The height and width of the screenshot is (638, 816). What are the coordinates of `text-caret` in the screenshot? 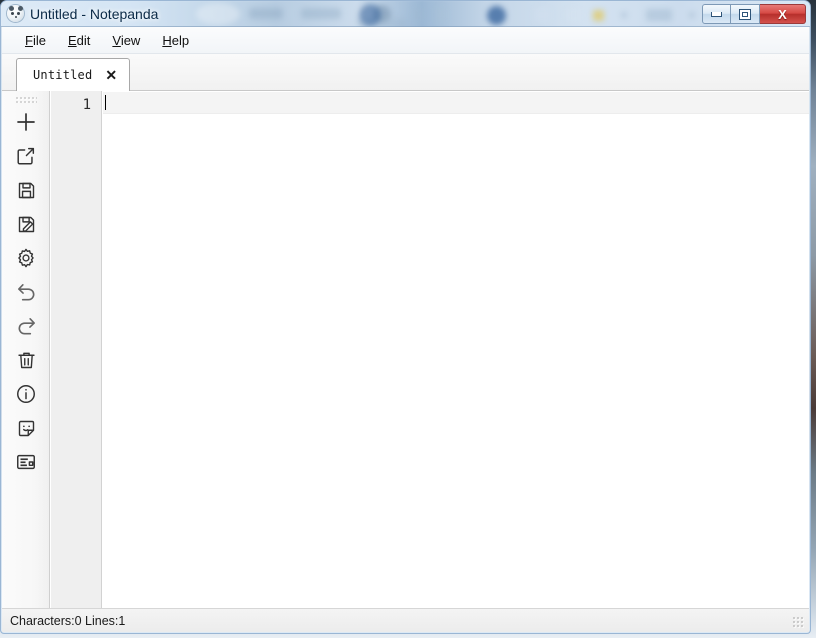 It's located at (105, 102).